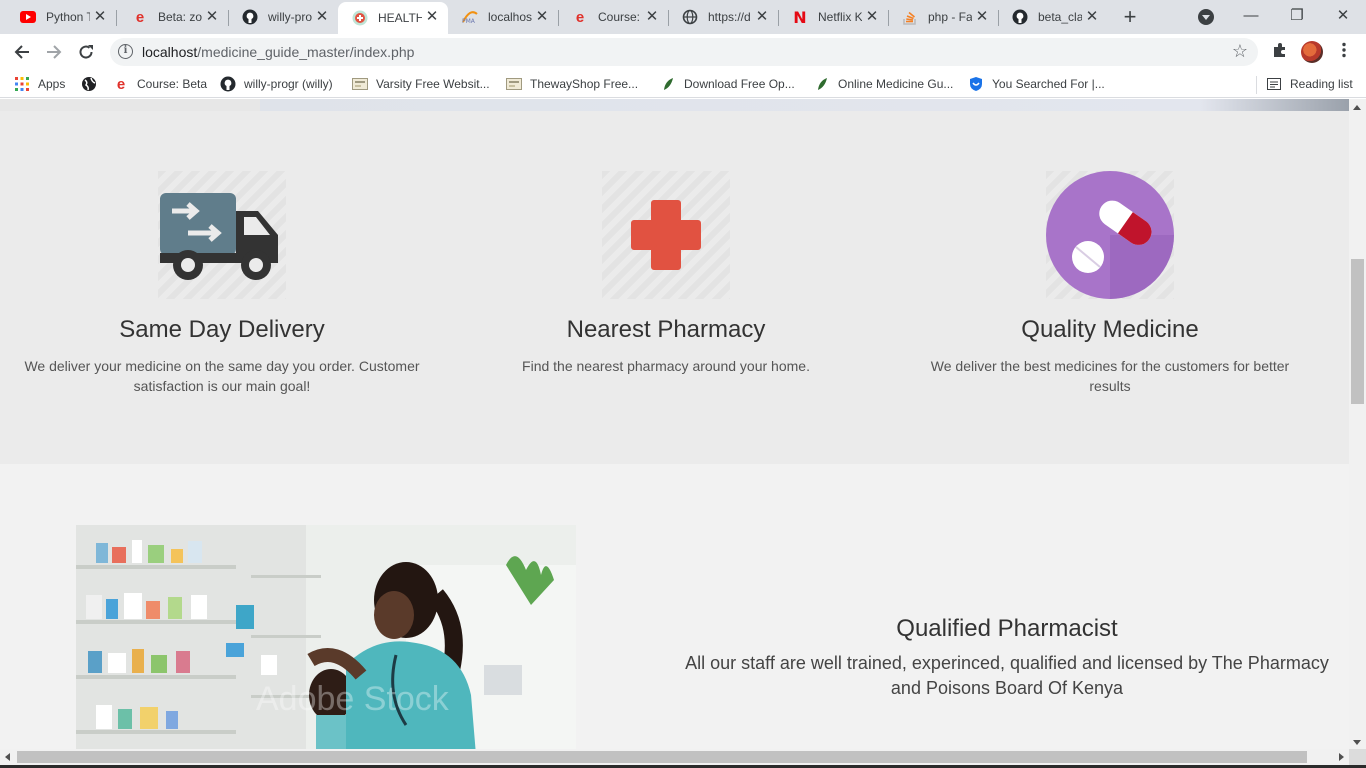 This screenshot has height=768, width=1366. Describe the element at coordinates (666, 329) in the screenshot. I see `feature-title: Nearest Pharmacy` at that location.